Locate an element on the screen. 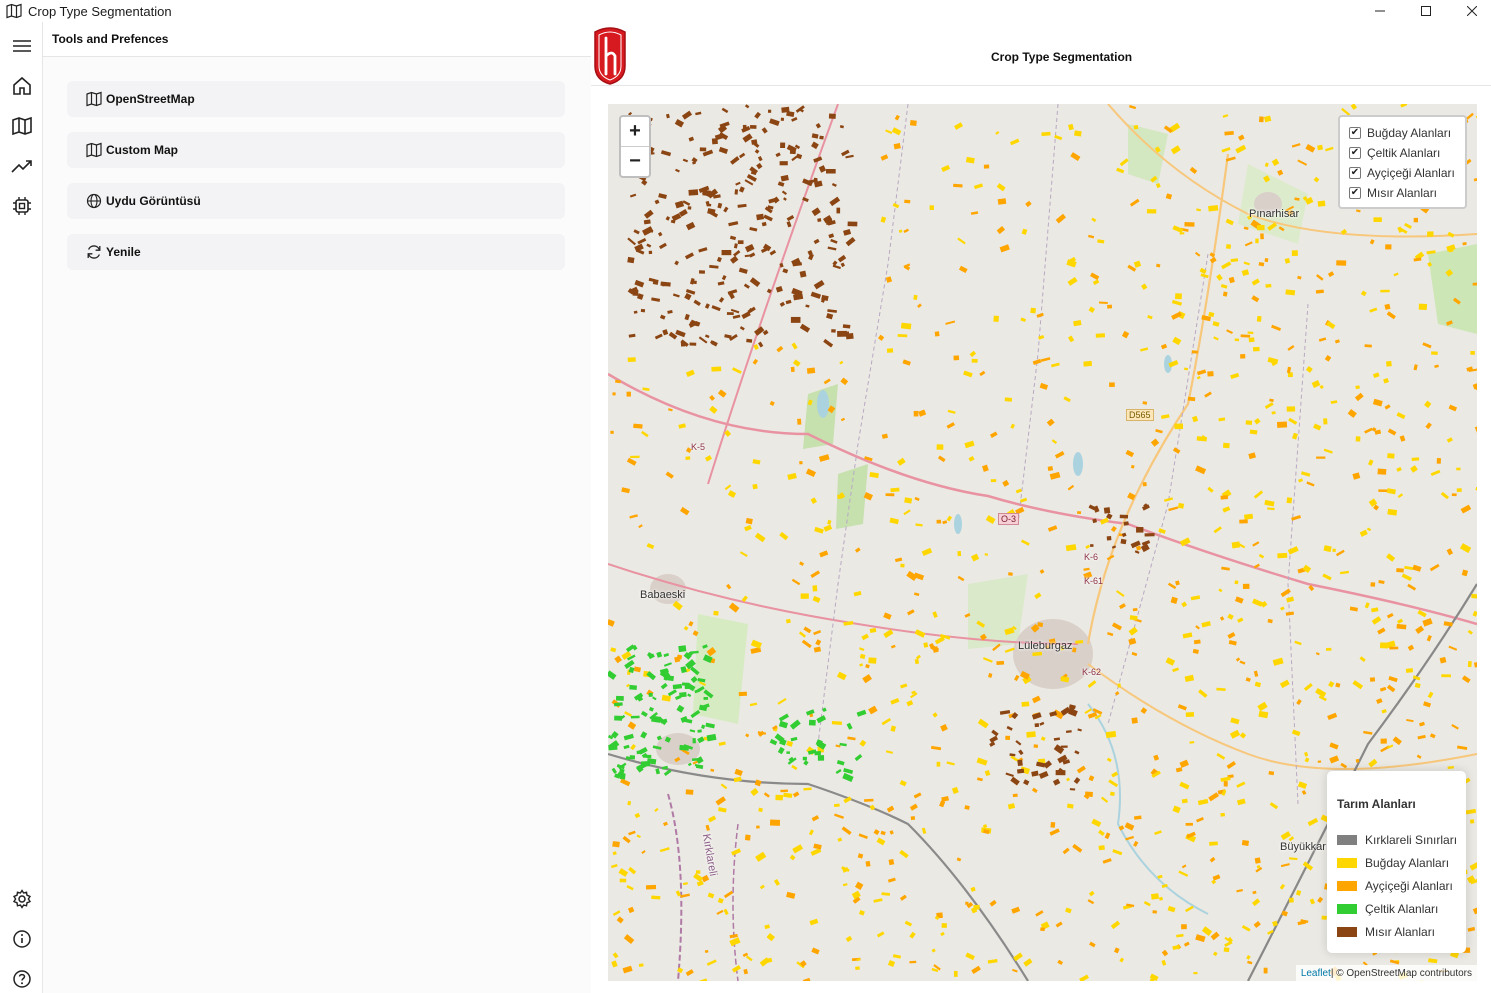 This screenshot has height=993, width=1491. help-button is located at coordinates (22, 979).